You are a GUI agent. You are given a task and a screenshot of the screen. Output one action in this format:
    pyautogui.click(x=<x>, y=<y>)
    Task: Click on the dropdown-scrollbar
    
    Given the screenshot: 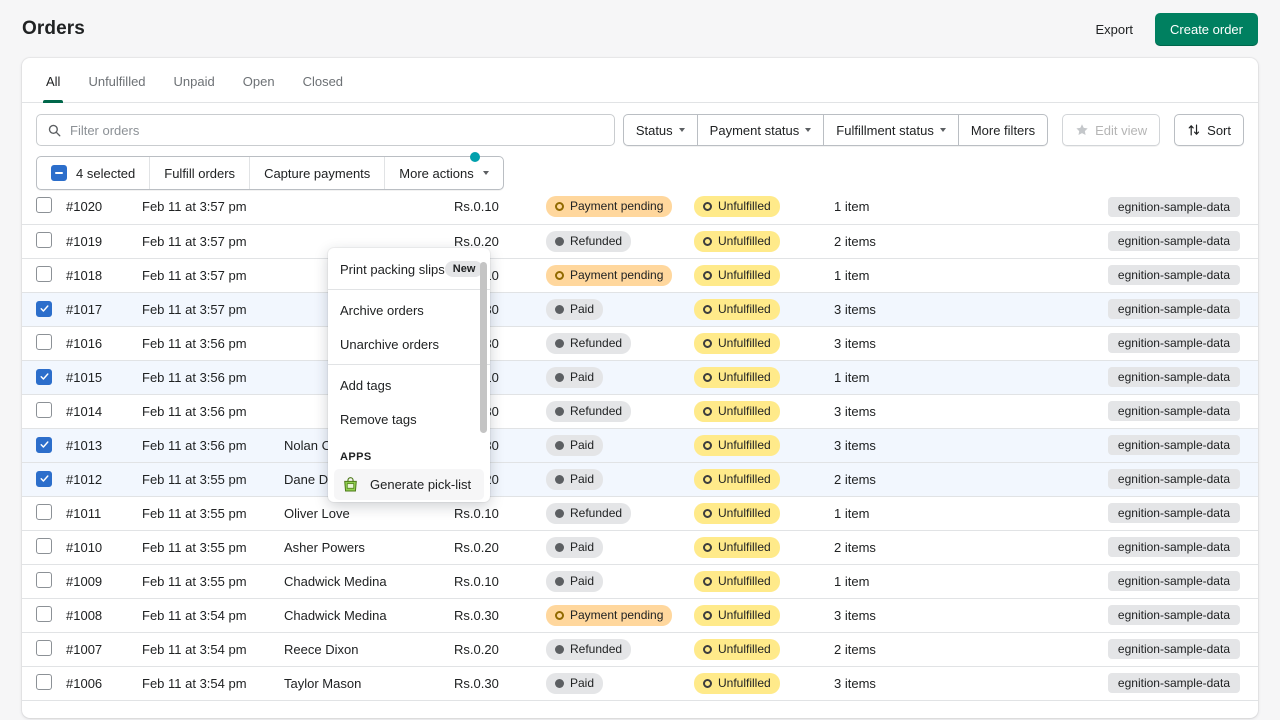 What is the action you would take?
    pyautogui.click(x=483, y=347)
    